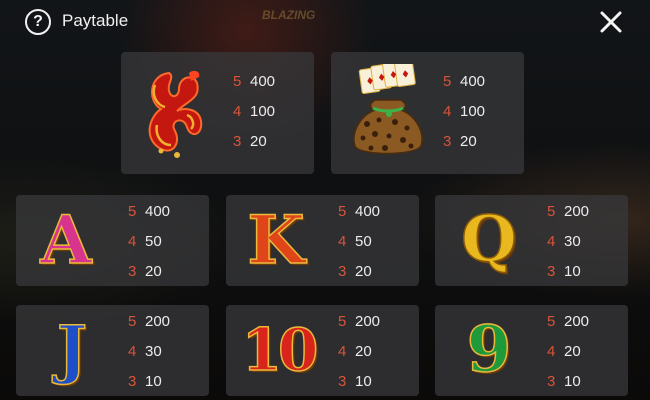 The image size is (650, 400). I want to click on money-bag-icon: ♦ ♦ ♦ ♦, so click(388, 109).